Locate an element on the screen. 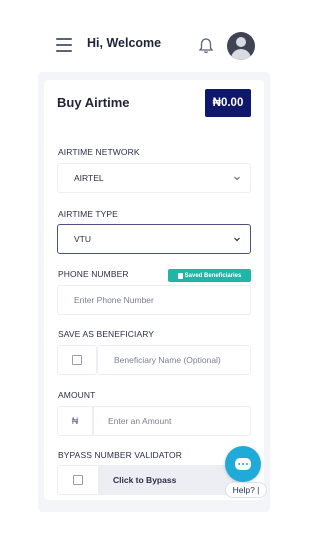 The width and height of the screenshot is (320, 533). naira-prefix: ₦ is located at coordinates (75, 421).